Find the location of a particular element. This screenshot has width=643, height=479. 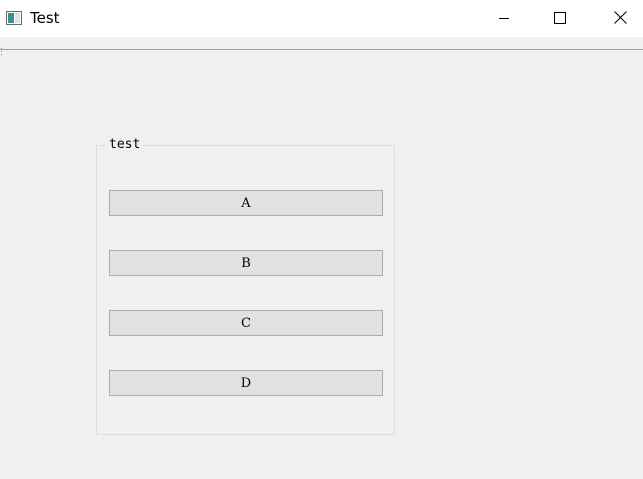

close-button is located at coordinates (620, 18).